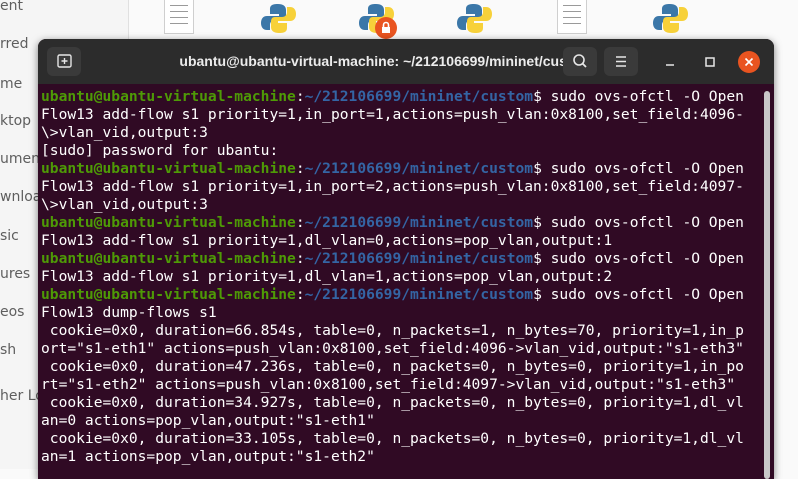 This screenshot has width=798, height=479. Describe the element at coordinates (670, 62) in the screenshot. I see `minimize-button` at that location.